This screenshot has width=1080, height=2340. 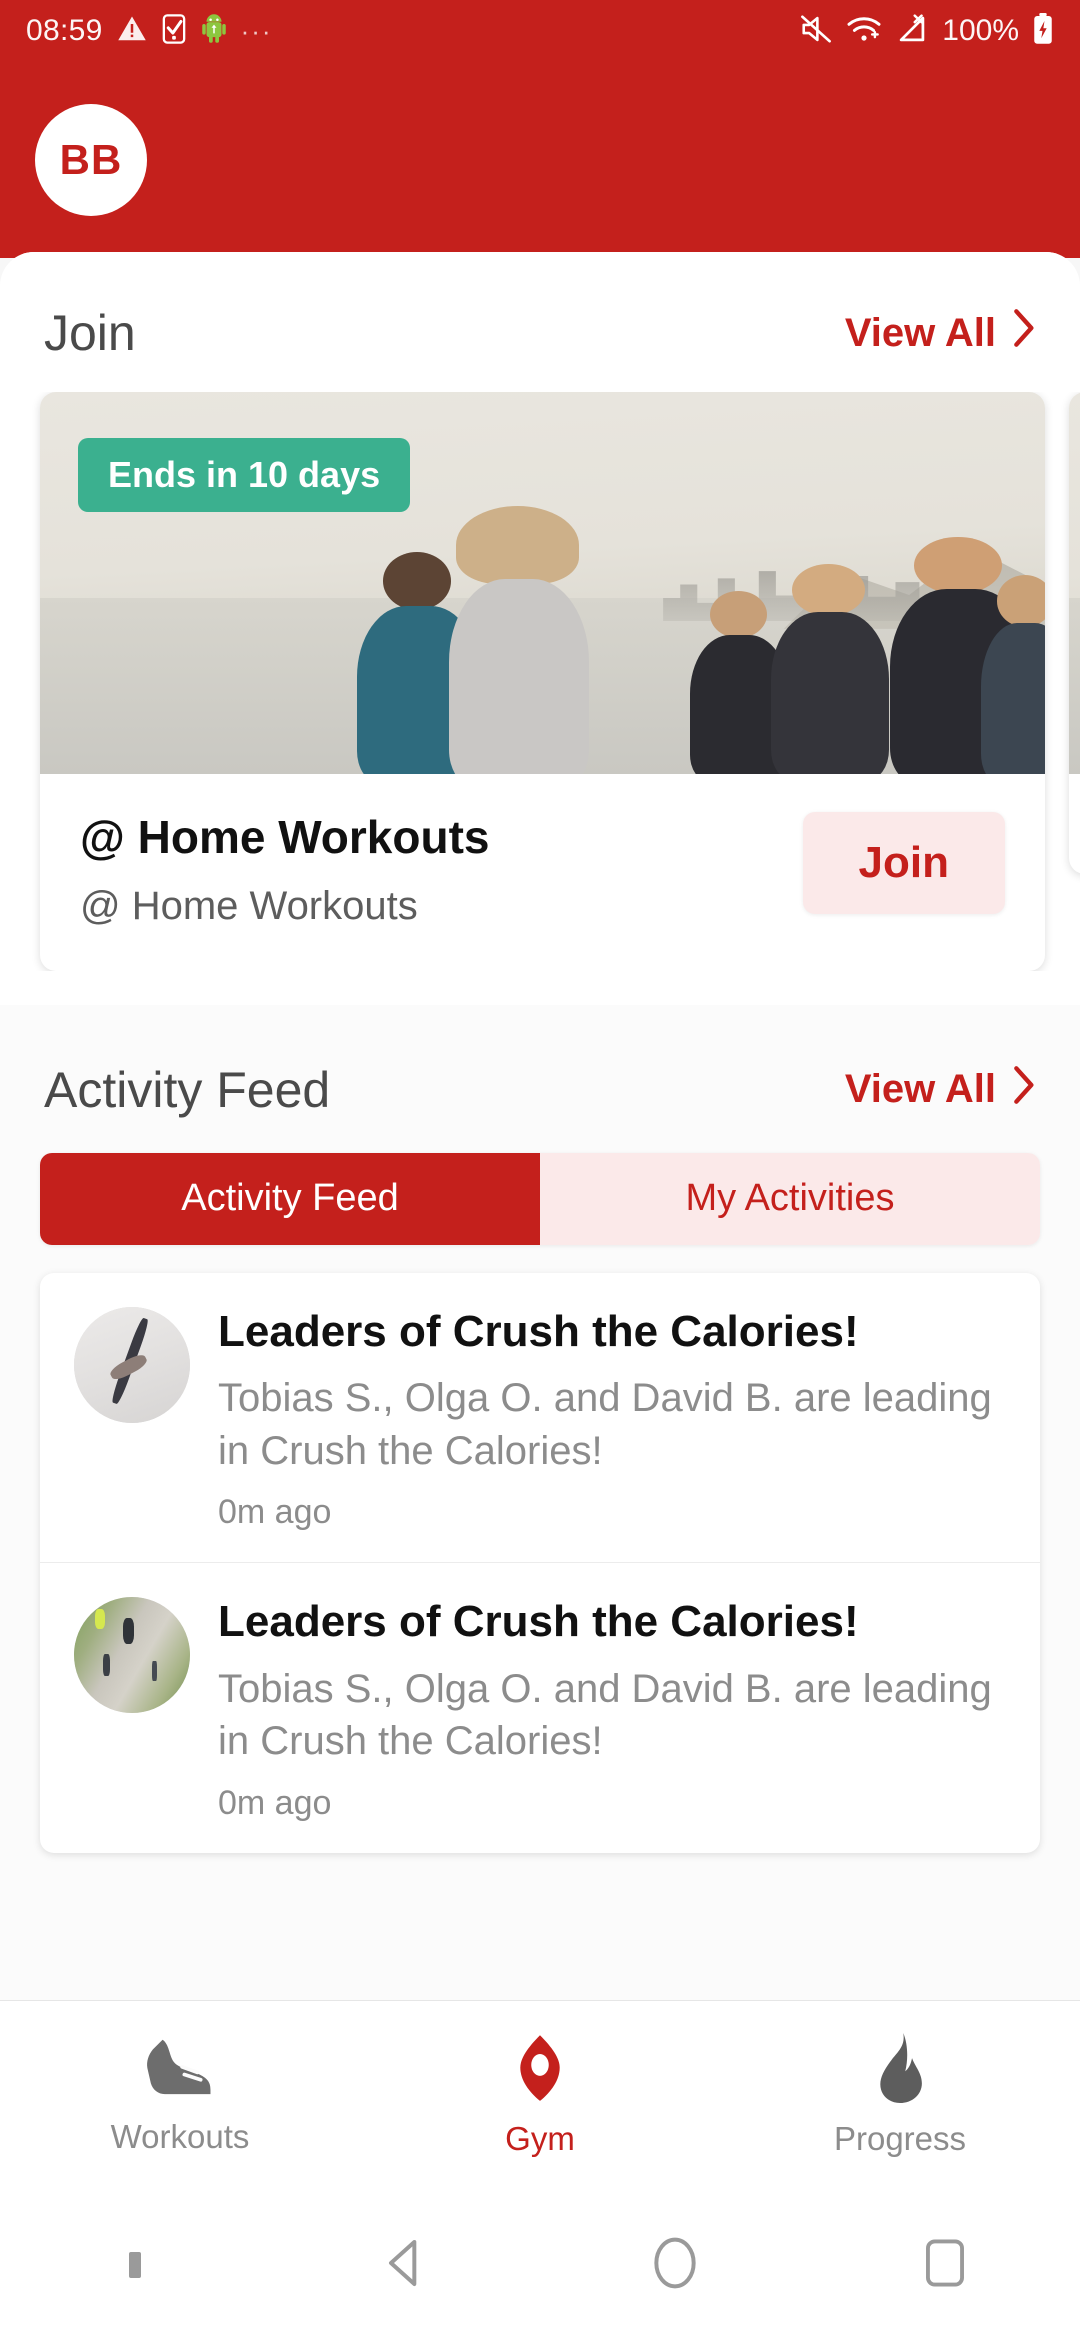 I want to click on status-bar: 08:59 ··· 100%, so click(x=540, y=31).